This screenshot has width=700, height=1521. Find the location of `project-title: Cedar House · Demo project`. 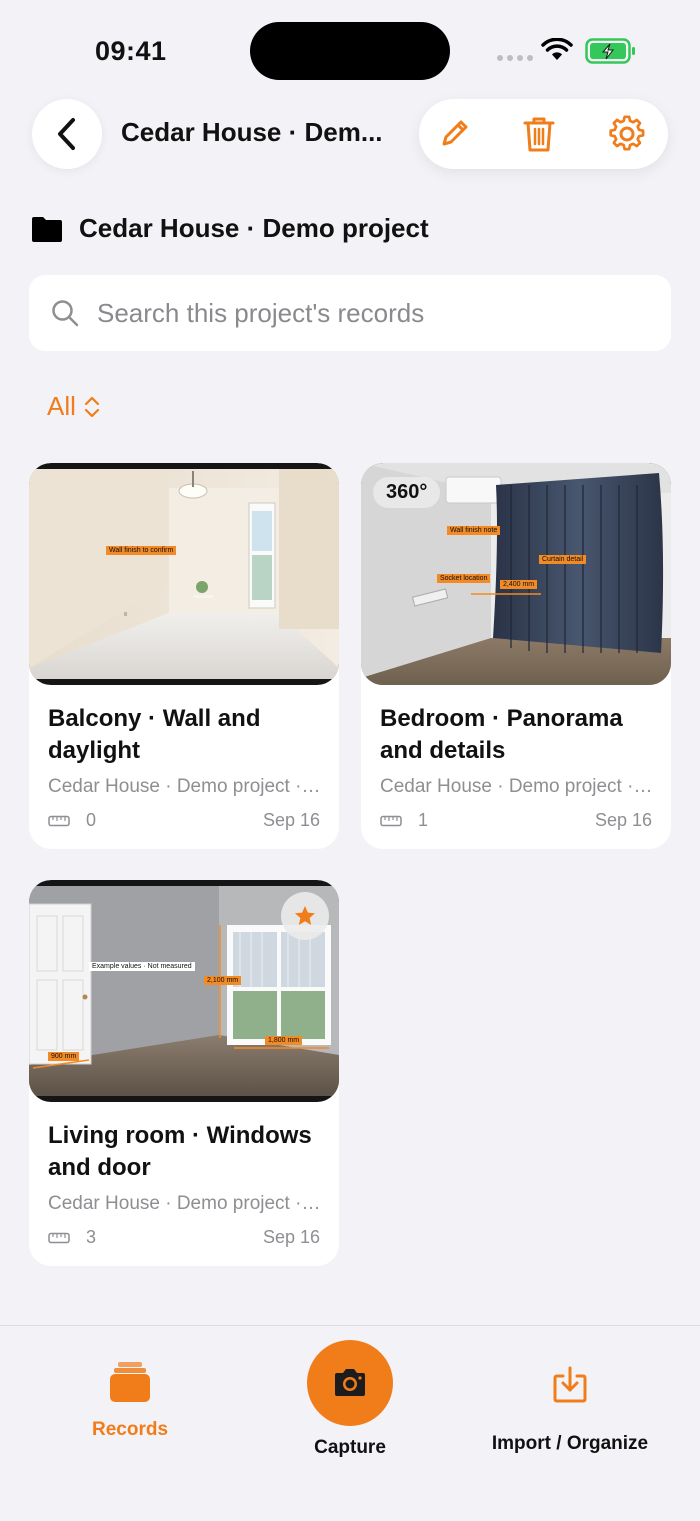

project-title: Cedar House · Demo project is located at coordinates (254, 228).